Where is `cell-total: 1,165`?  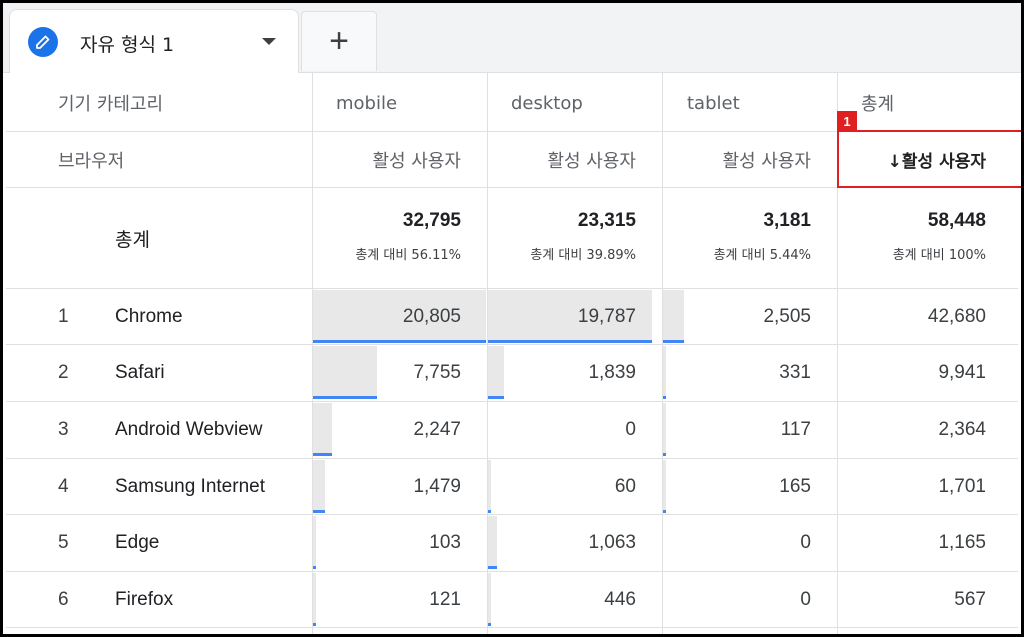 cell-total: 1,165 is located at coordinates (962, 542).